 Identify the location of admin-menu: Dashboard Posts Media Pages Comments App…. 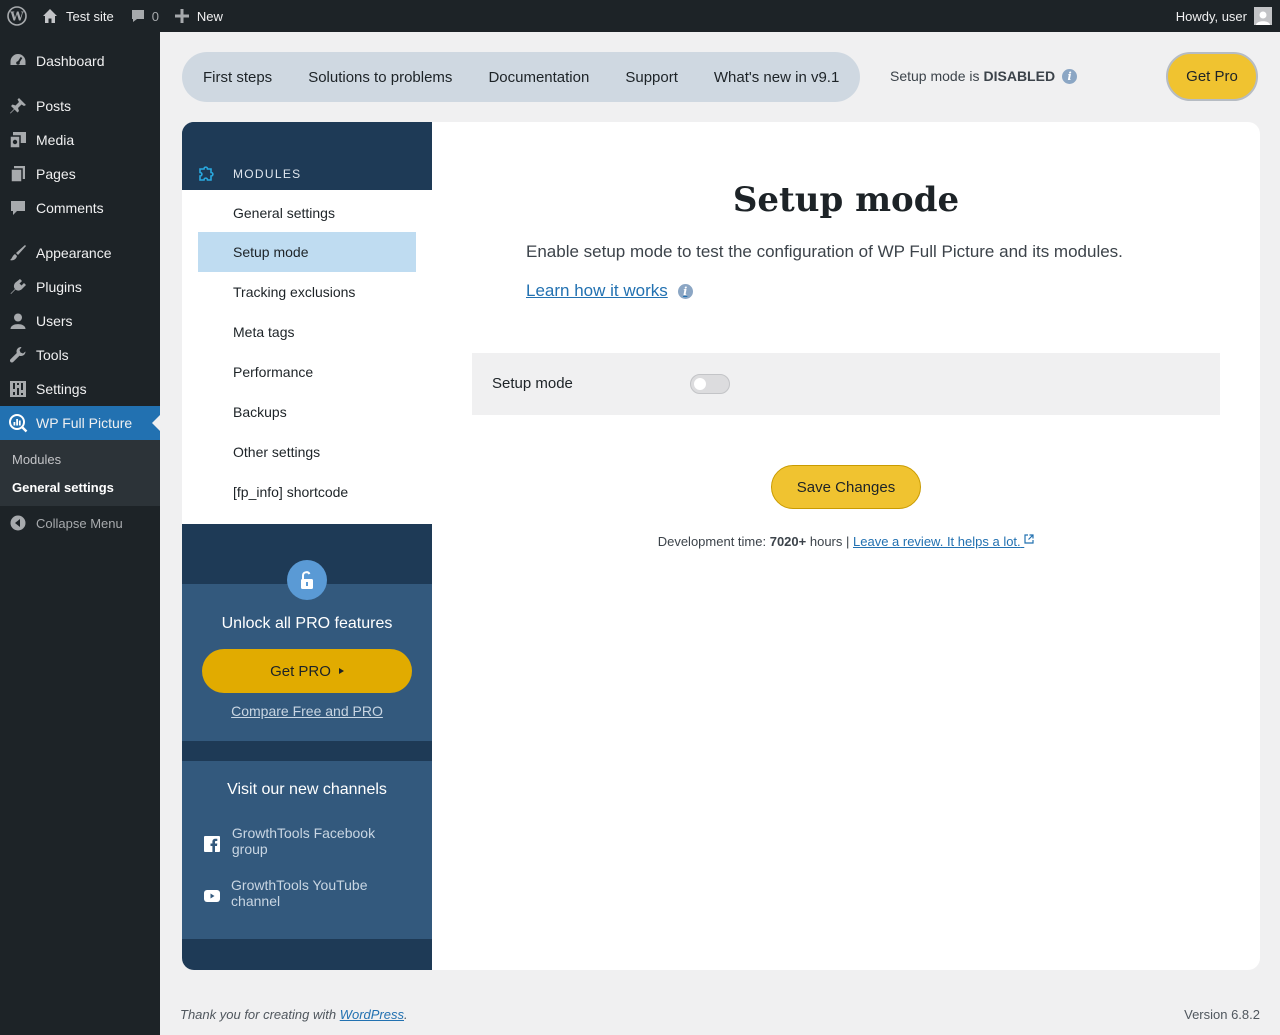
(80, 533).